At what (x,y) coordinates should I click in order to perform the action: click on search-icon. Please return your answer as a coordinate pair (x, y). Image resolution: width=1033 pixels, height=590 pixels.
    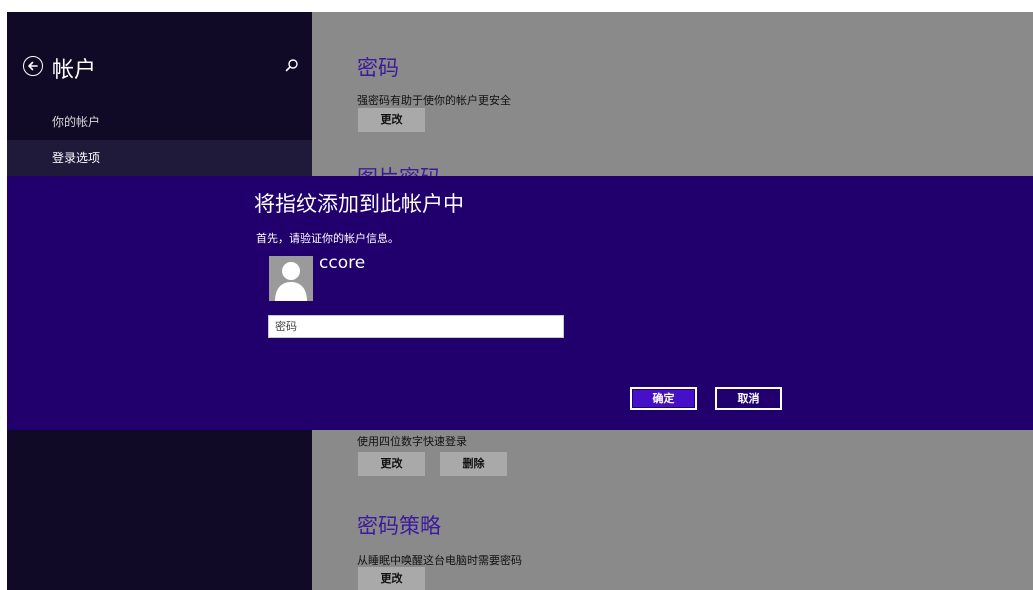
    Looking at the image, I should click on (292, 66).